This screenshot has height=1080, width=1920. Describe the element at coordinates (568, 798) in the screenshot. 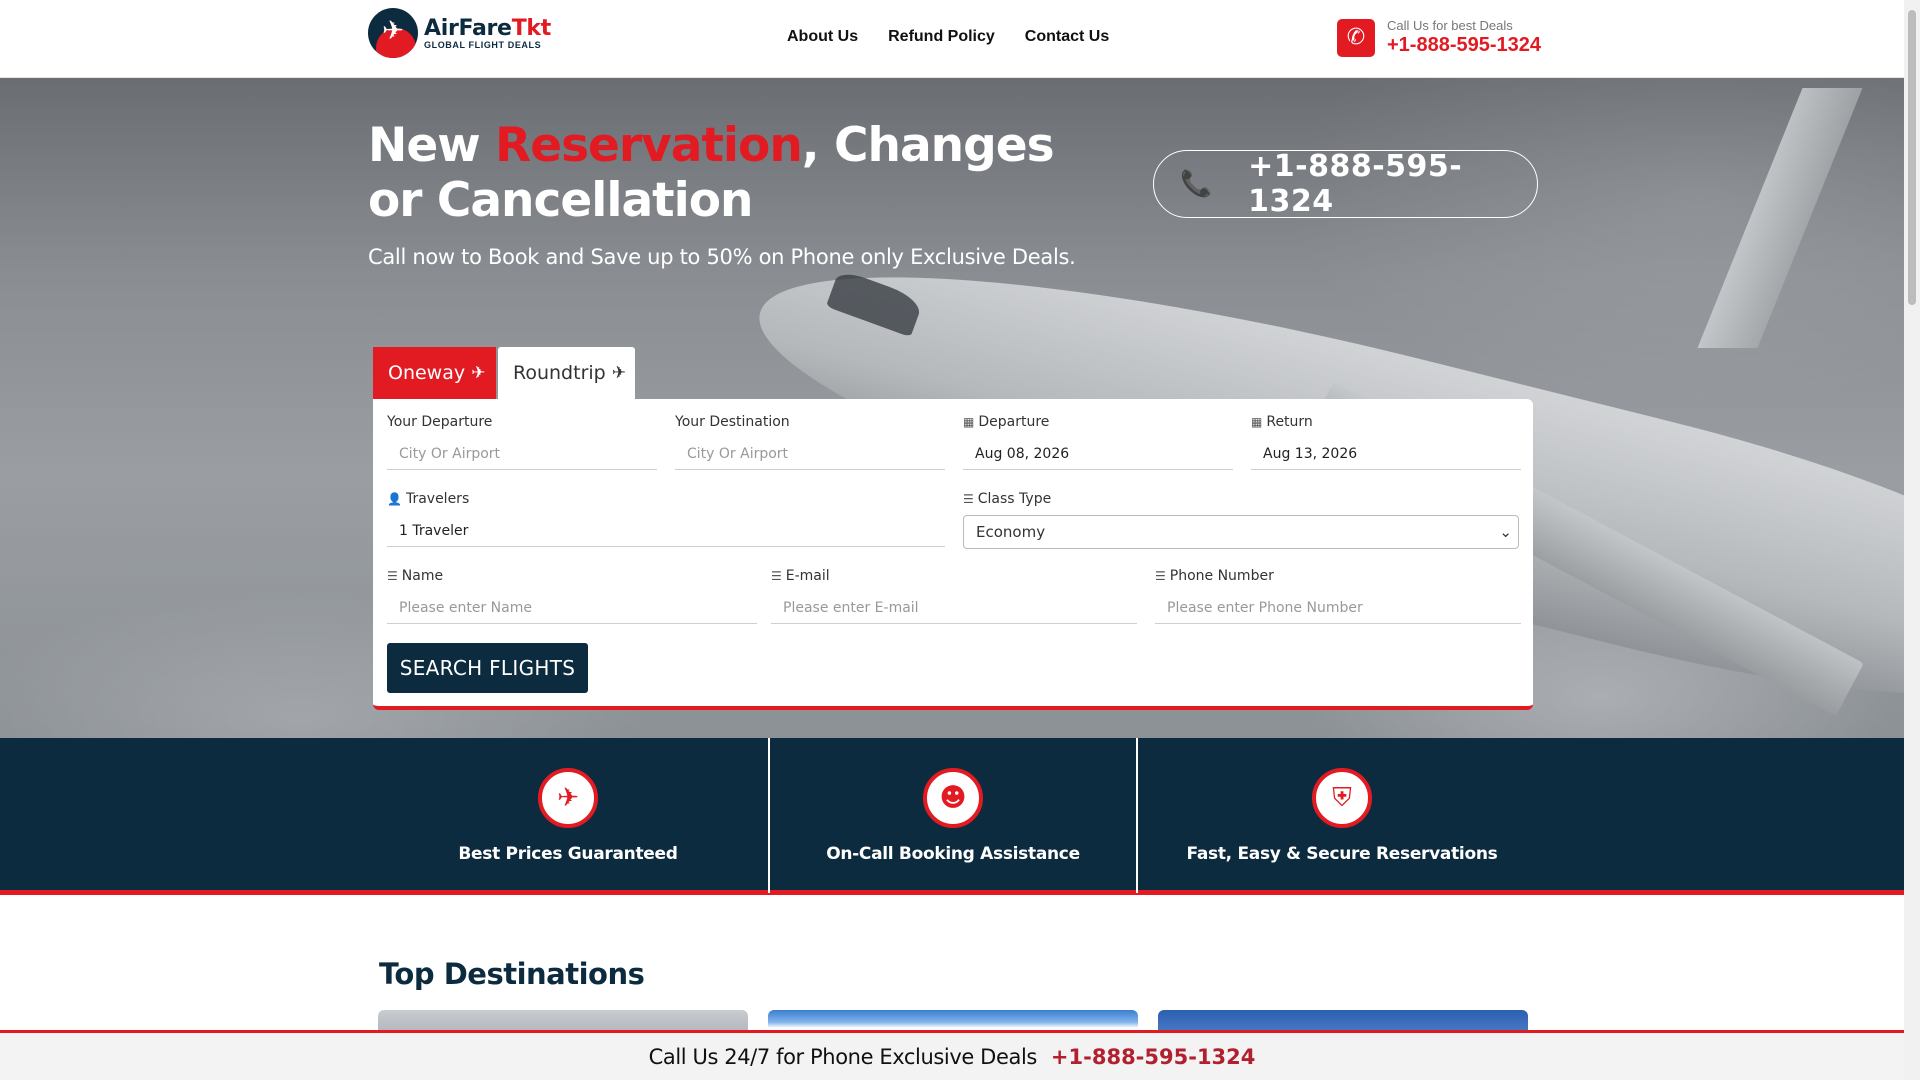

I see `ticket-icon: ✈` at that location.